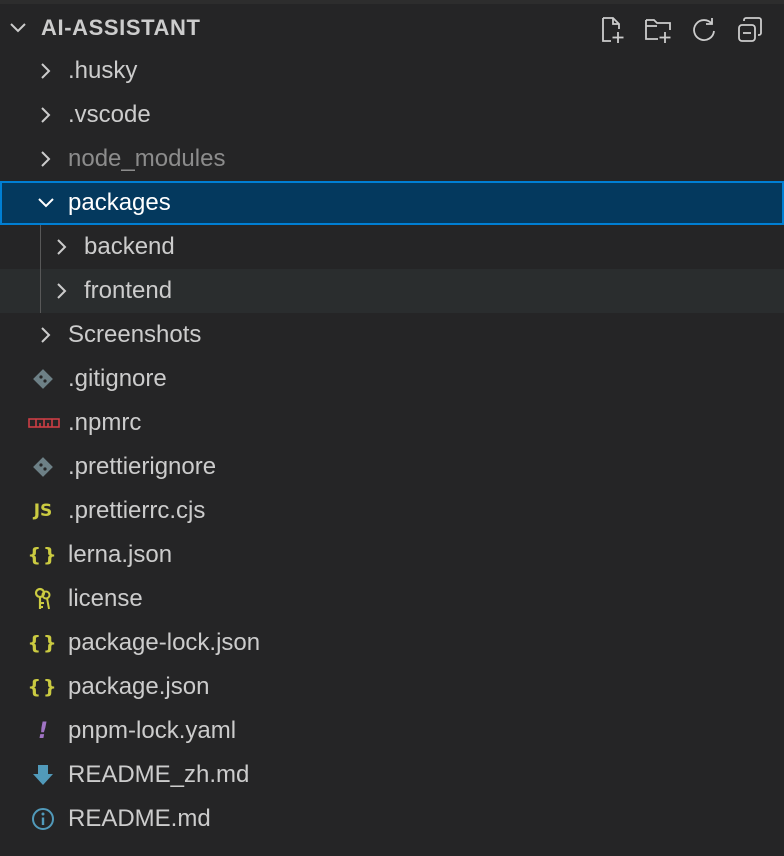 Image resolution: width=784 pixels, height=856 pixels. Describe the element at coordinates (392, 203) in the screenshot. I see `tree-item-packages: packages` at that location.